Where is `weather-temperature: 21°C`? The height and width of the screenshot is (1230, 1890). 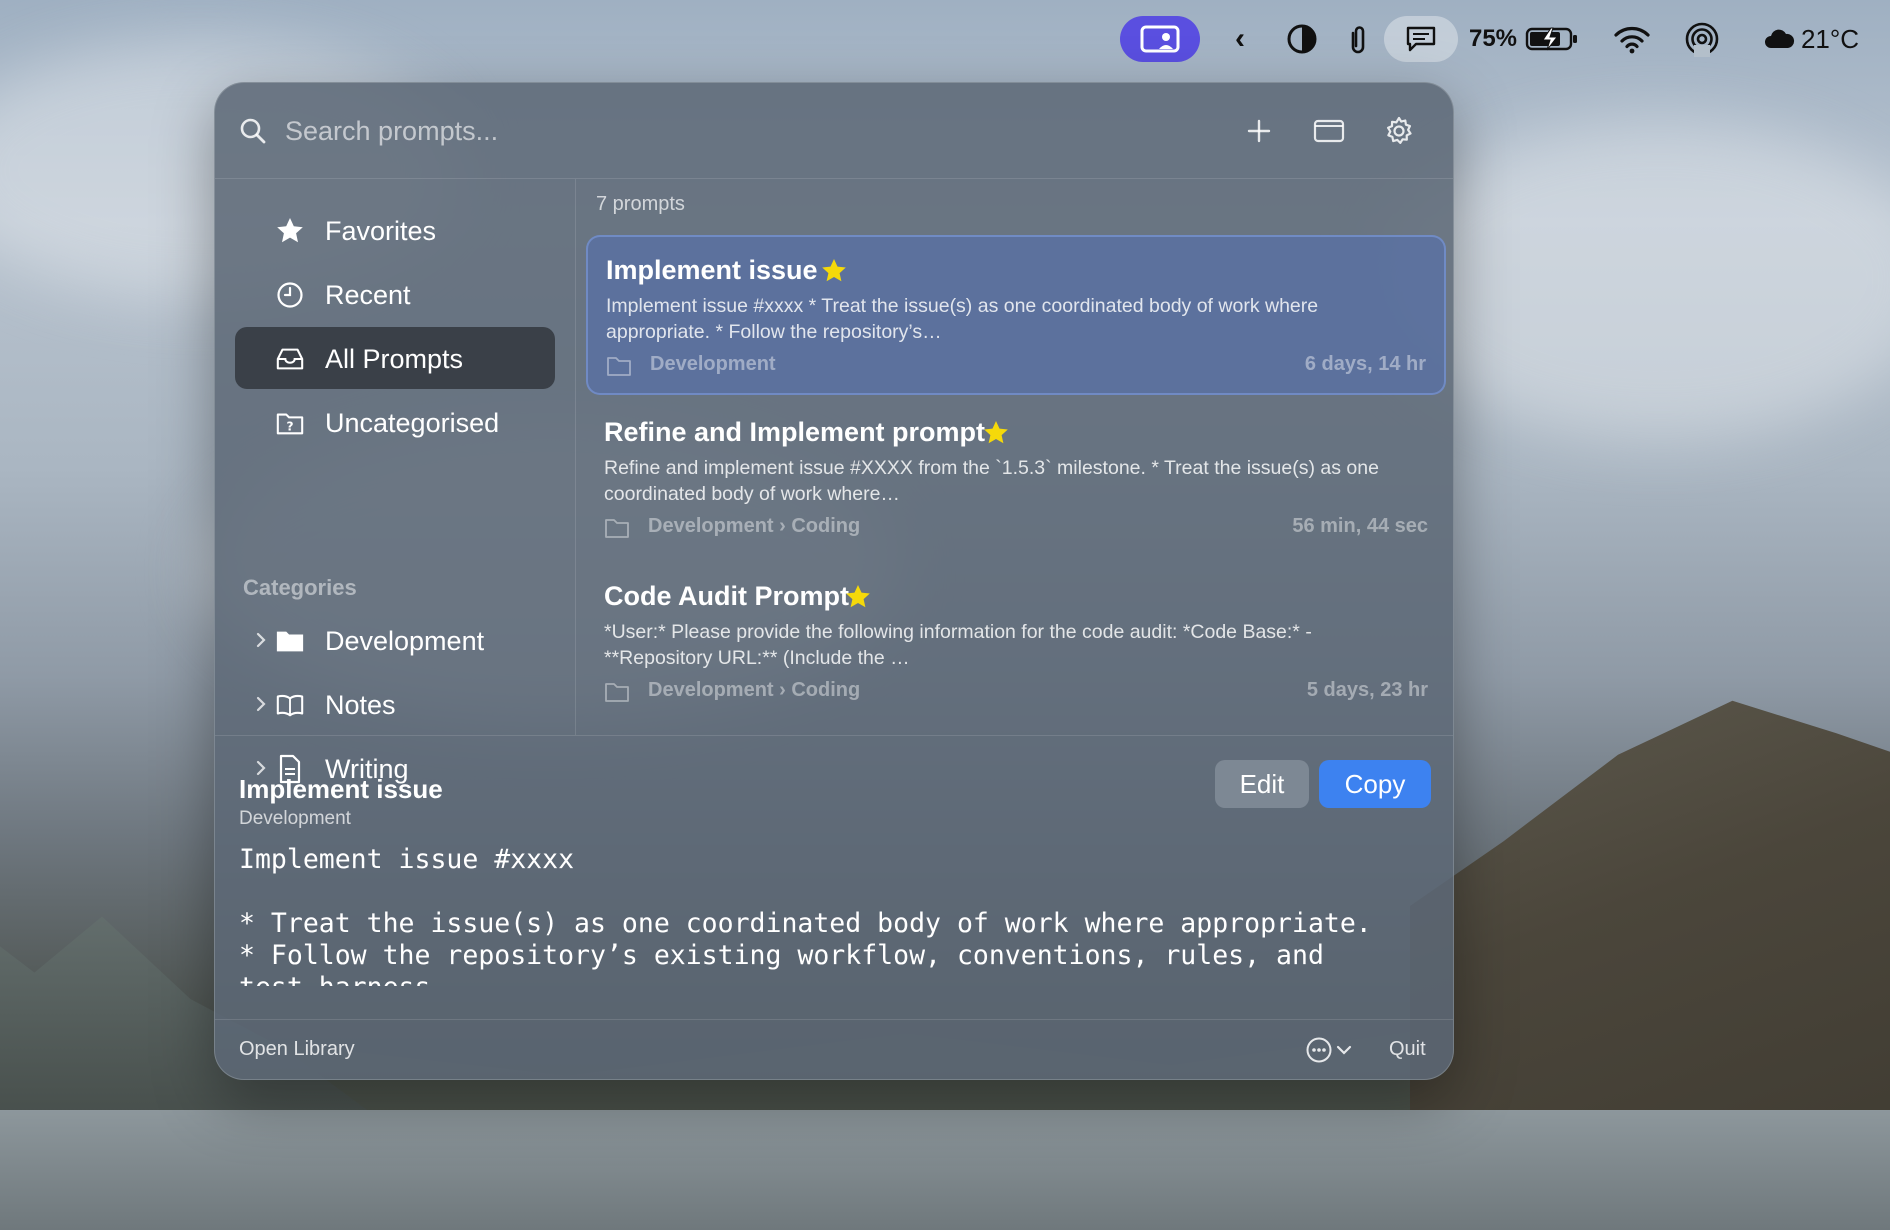
weather-temperature: 21°C is located at coordinates (1830, 38).